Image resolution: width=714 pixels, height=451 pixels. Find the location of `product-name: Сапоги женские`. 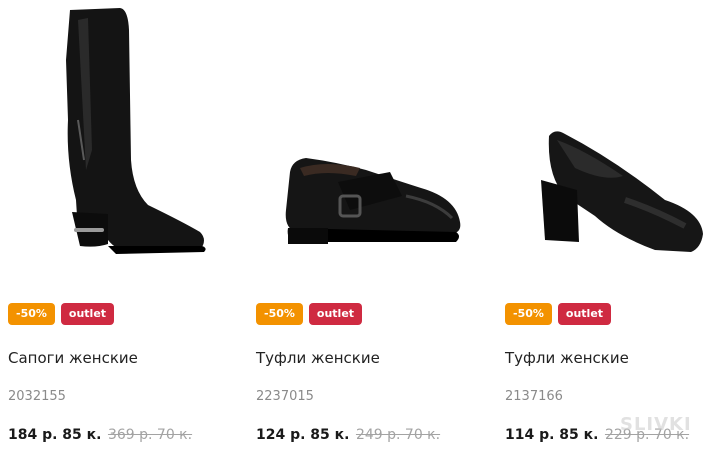

product-name: Сапоги женские is located at coordinates (73, 358).